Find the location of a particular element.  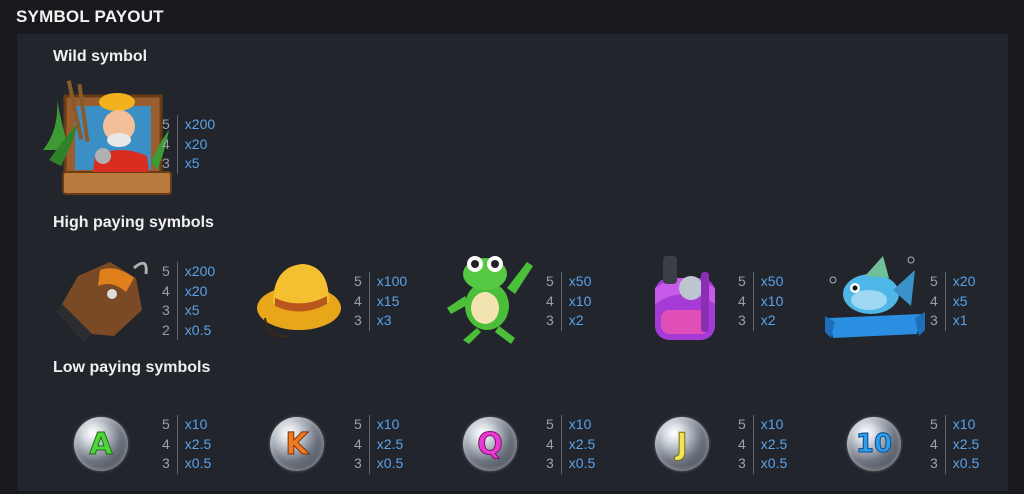

symbol-letter: J is located at coordinates (682, 444).